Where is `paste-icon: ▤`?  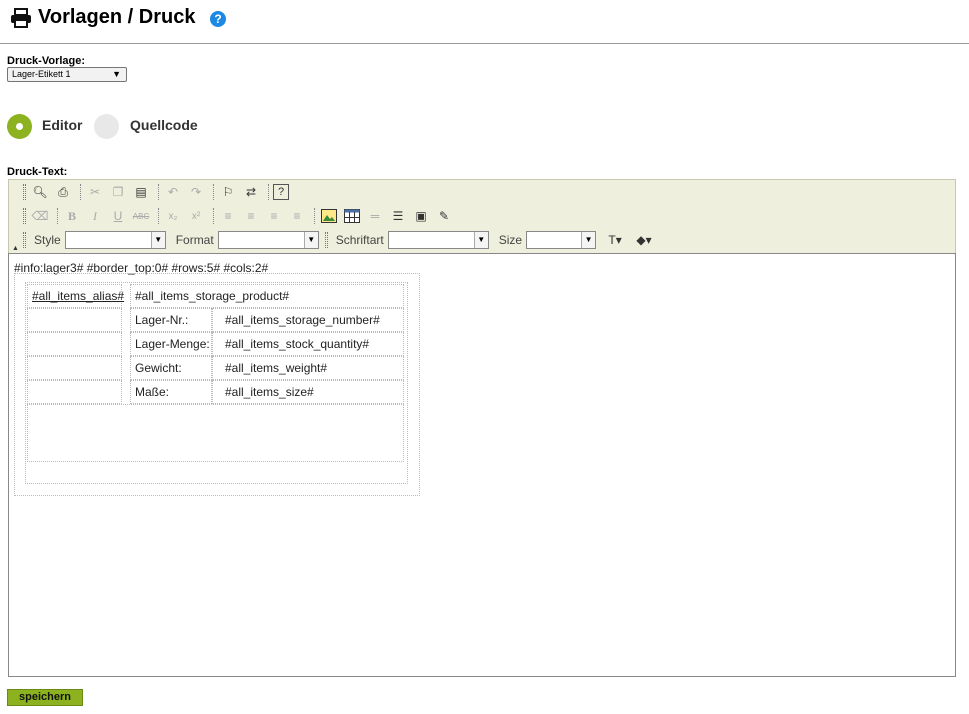 paste-icon: ▤ is located at coordinates (141, 192).